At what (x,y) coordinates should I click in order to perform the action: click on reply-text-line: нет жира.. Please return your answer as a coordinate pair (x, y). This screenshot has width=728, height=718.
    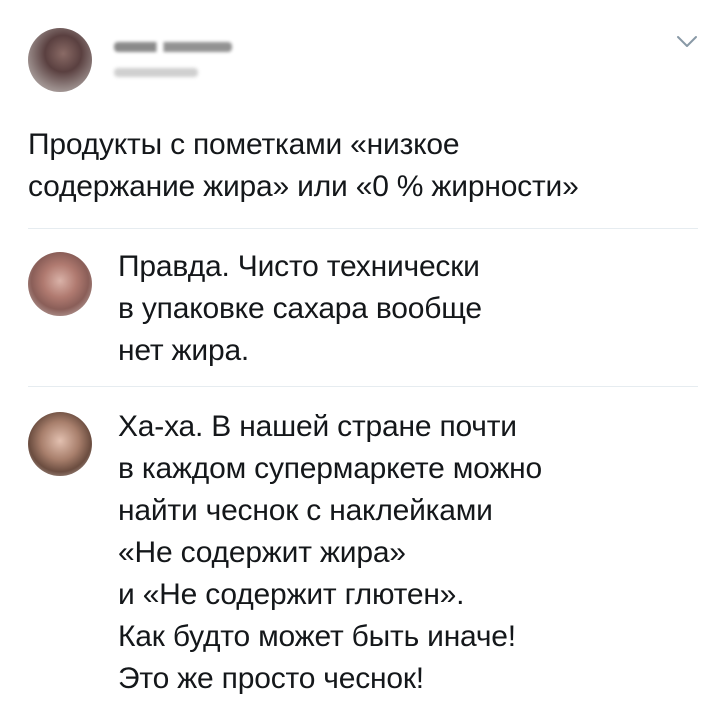
    Looking at the image, I should click on (184, 350).